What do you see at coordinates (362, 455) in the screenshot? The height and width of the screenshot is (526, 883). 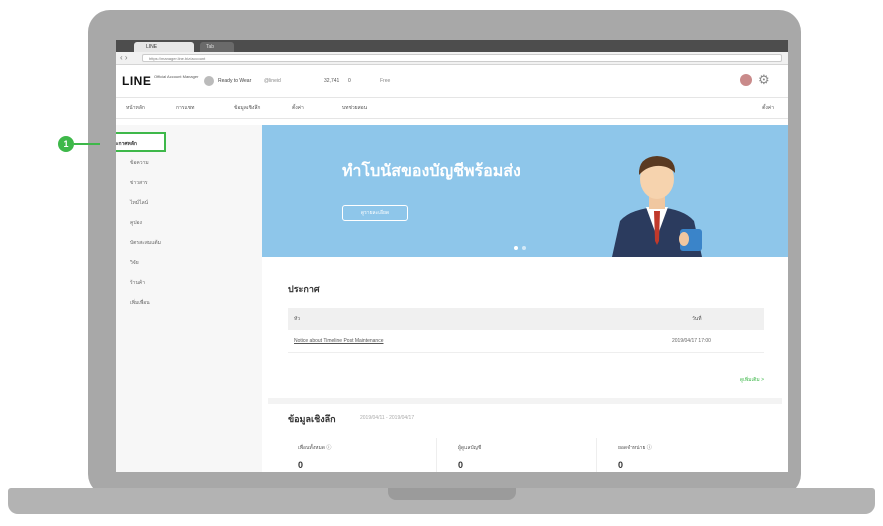 I see `stat-friends: เพื่อนทั้งหมด ⓘ 0` at bounding box center [362, 455].